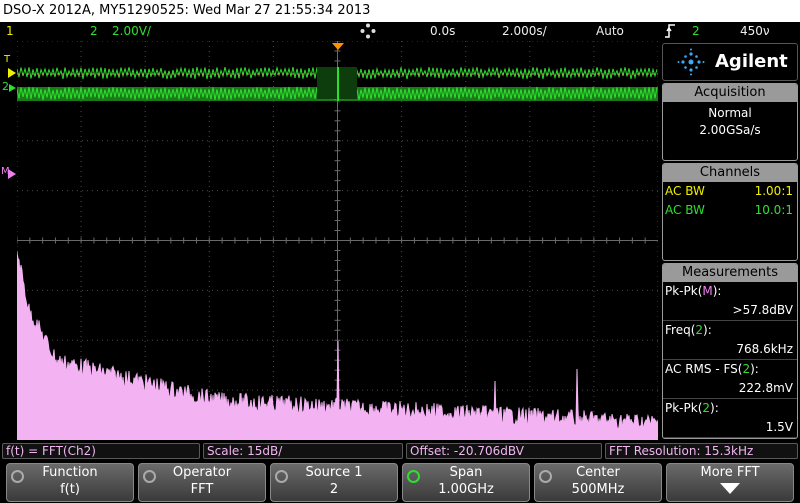 Image resolution: width=800 pixels, height=503 pixels. What do you see at coordinates (524, 31) in the screenshot?
I see `time-scale: 2.000s/` at bounding box center [524, 31].